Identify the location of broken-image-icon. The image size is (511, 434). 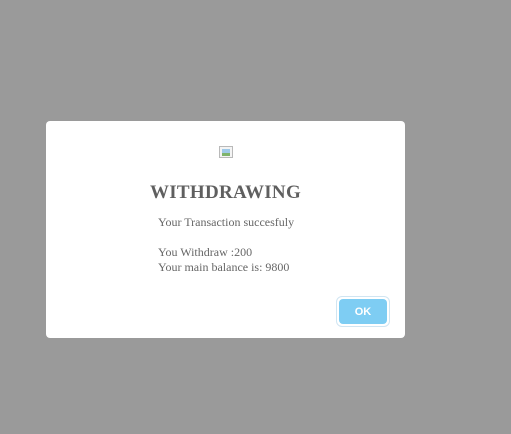
(226, 152).